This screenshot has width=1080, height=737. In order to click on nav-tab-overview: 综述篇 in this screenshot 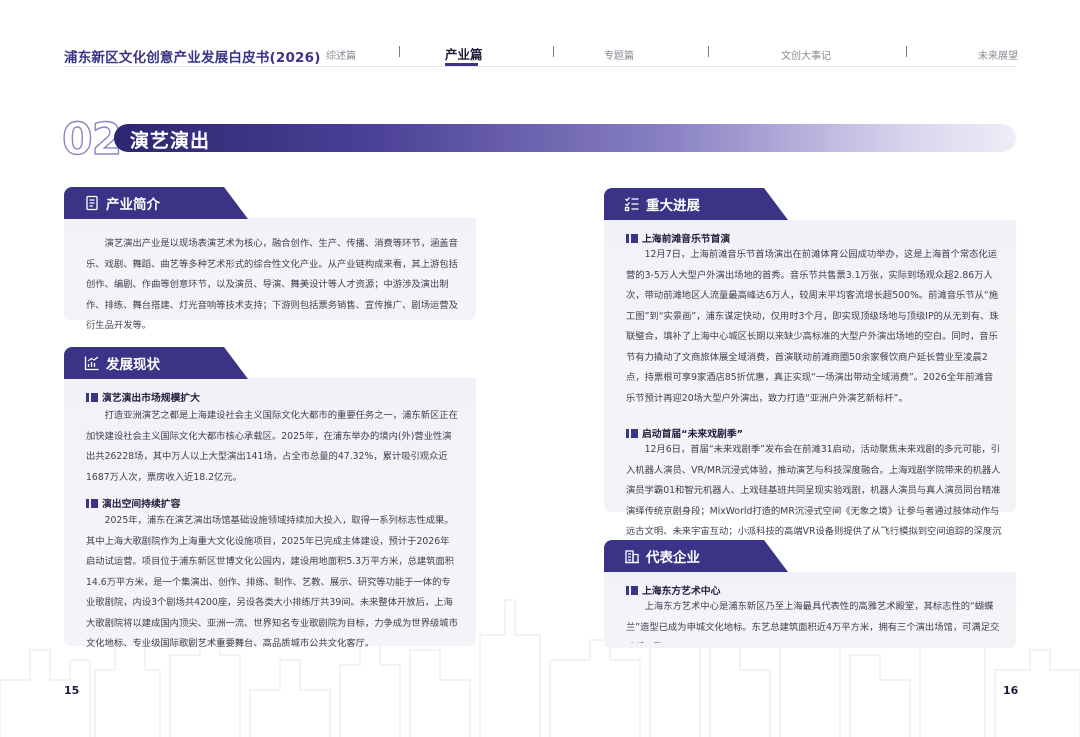, I will do `click(341, 54)`.